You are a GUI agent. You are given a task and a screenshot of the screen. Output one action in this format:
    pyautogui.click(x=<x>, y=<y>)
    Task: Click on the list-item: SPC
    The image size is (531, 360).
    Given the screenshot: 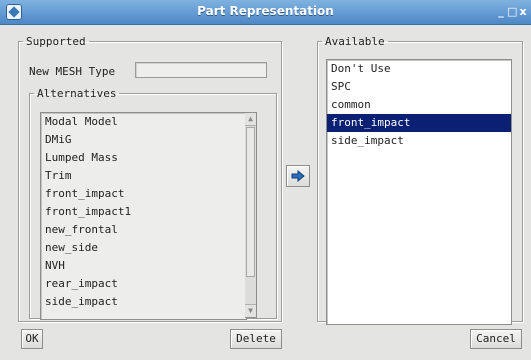 What is the action you would take?
    pyautogui.click(x=419, y=87)
    